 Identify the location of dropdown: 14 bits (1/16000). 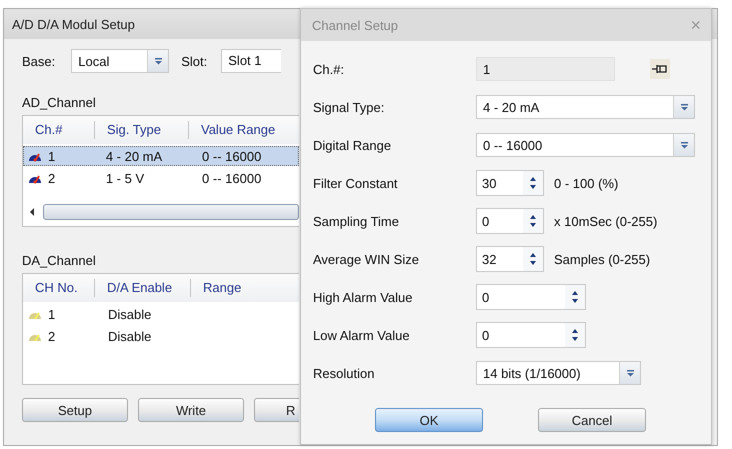
(558, 373).